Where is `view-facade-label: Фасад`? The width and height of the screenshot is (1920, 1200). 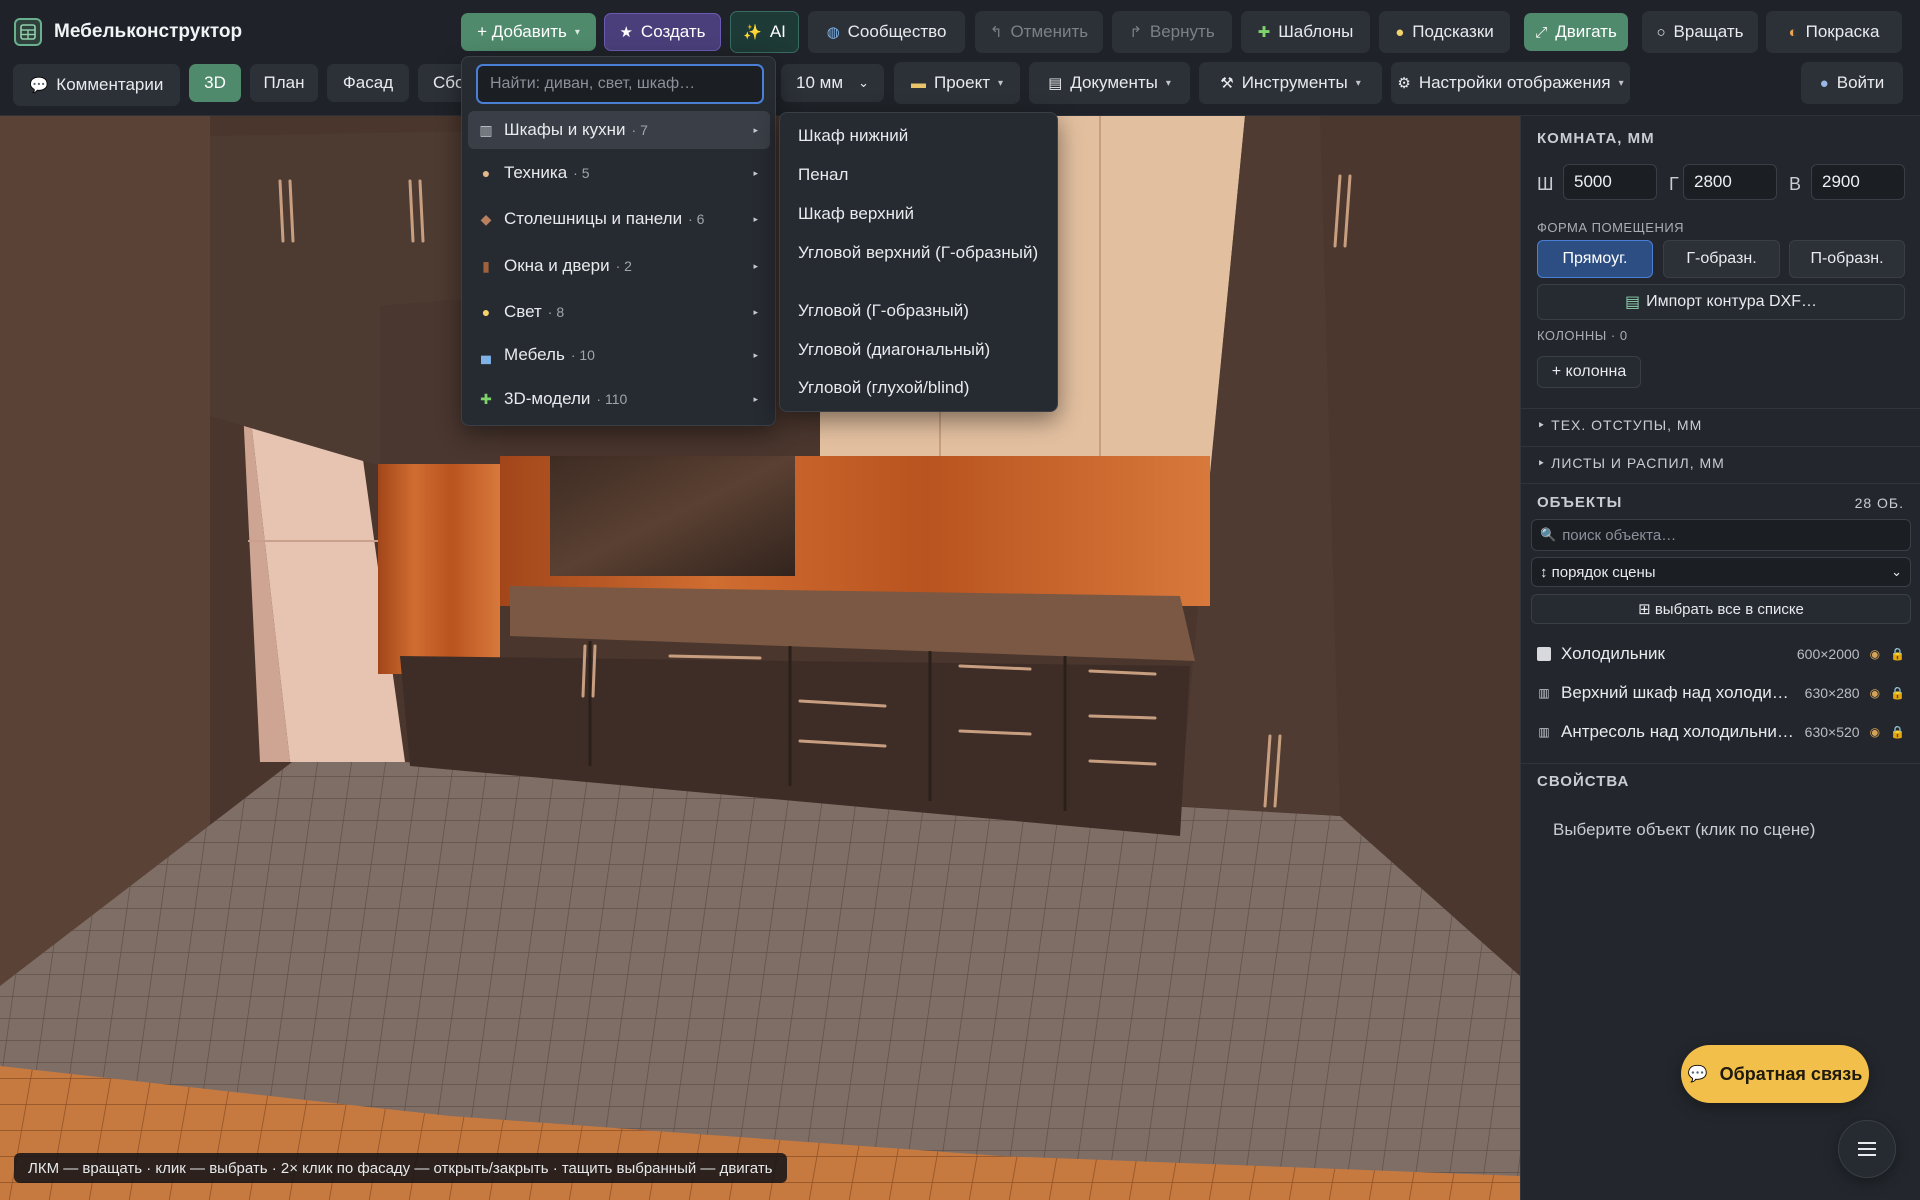 view-facade-label: Фасад is located at coordinates (368, 82).